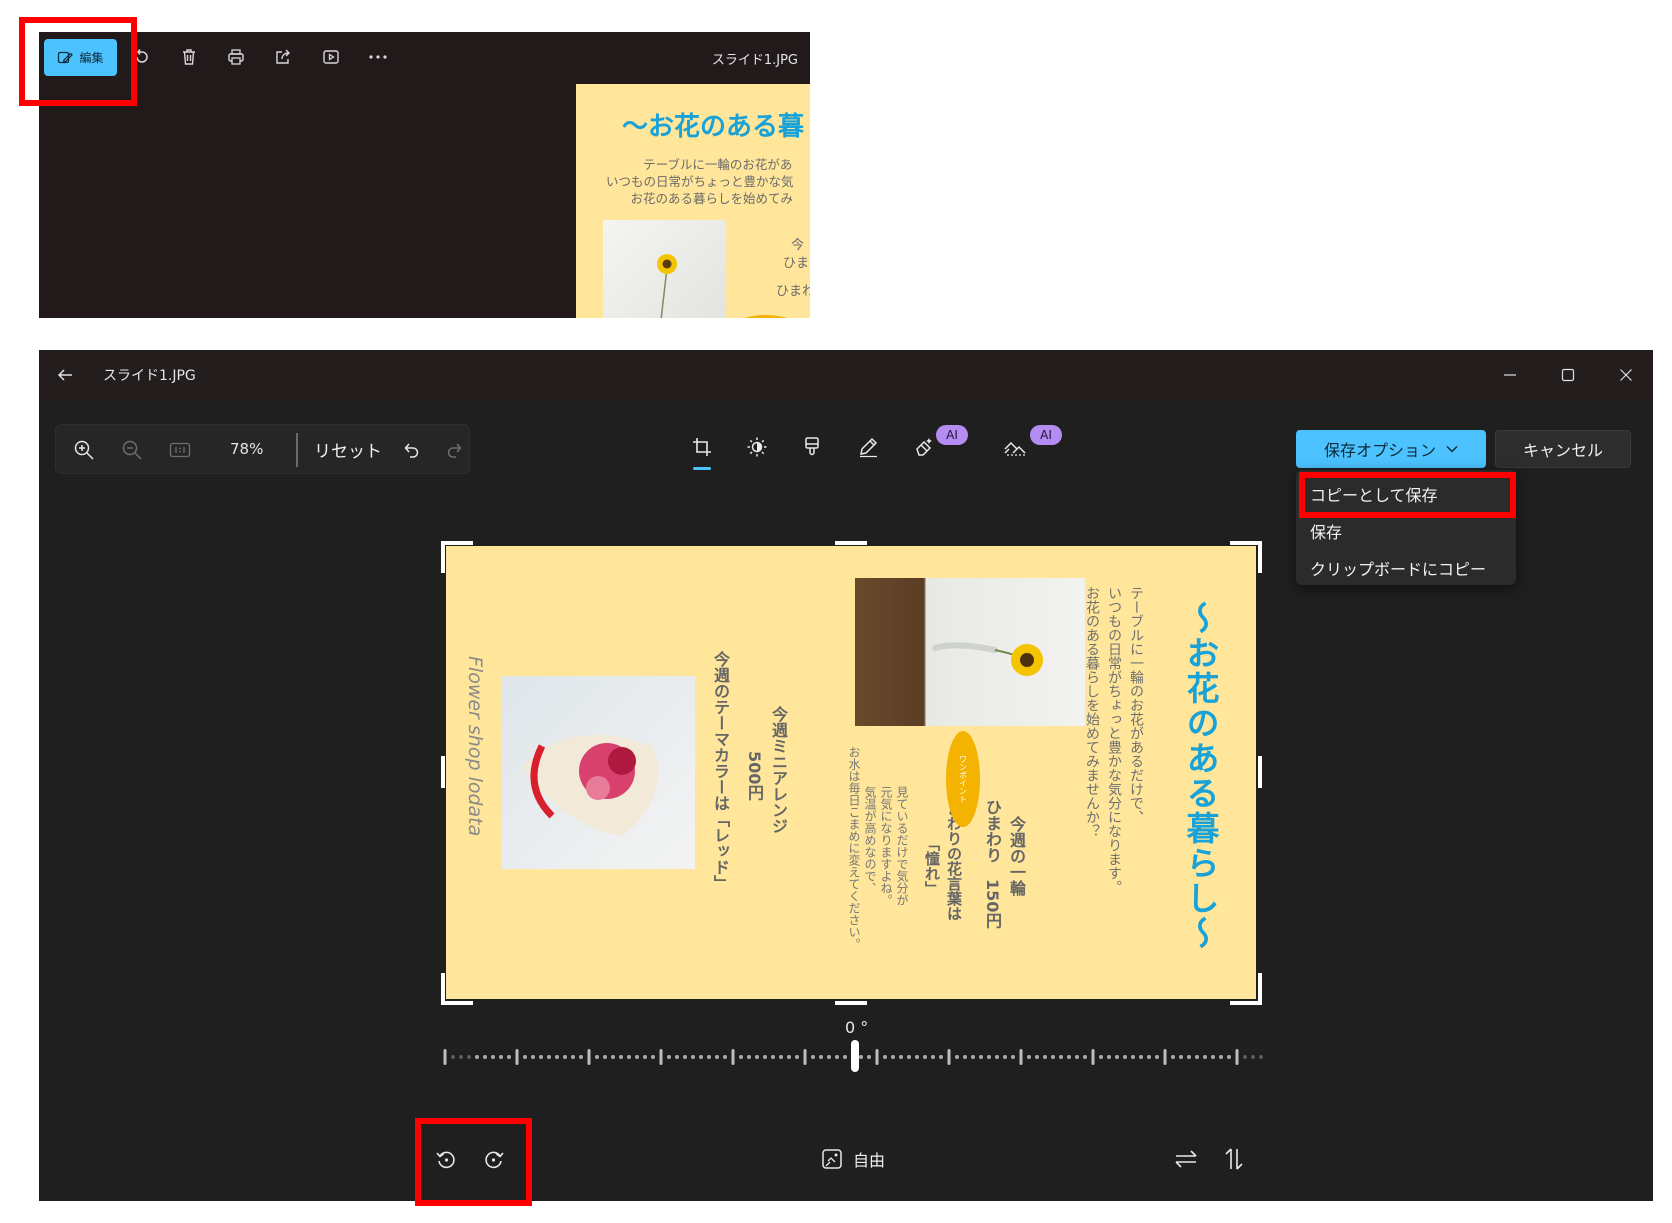 This screenshot has height=1223, width=1672. I want to click on zoom-in-icon, so click(84, 450).